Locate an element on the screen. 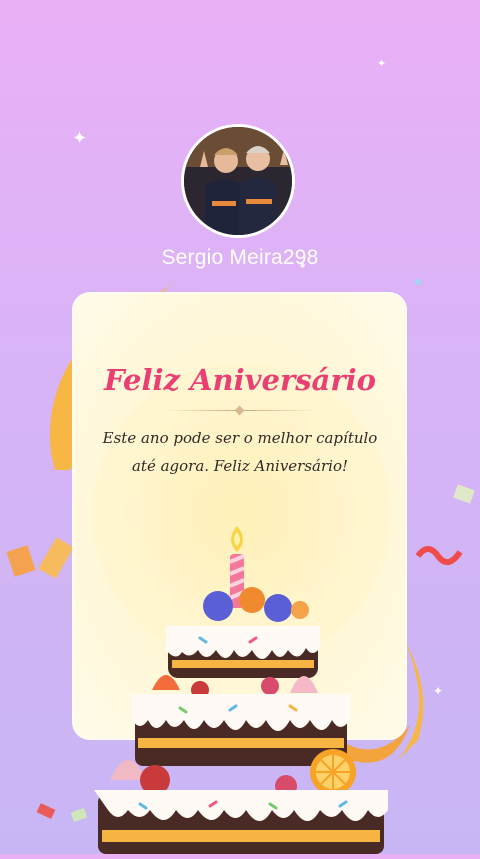 The height and width of the screenshot is (859, 480). avatar-photo is located at coordinates (238, 181).